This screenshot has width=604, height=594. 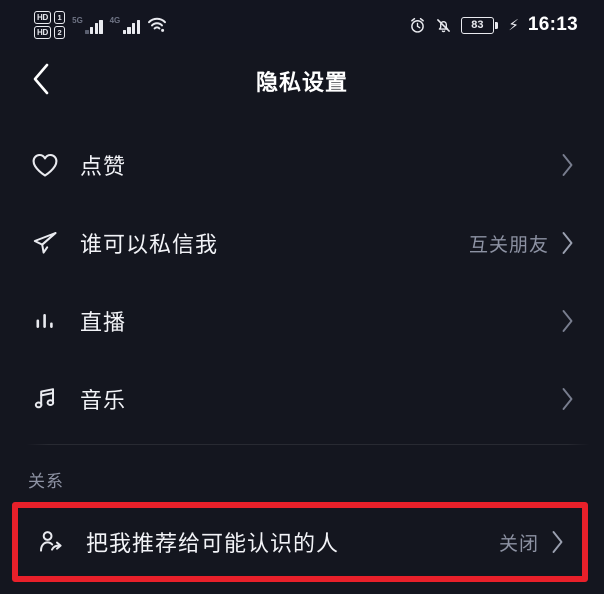 What do you see at coordinates (50, 25) in the screenshot?
I see `dual-sim-hd-indicator: HD 1 HD 2` at bounding box center [50, 25].